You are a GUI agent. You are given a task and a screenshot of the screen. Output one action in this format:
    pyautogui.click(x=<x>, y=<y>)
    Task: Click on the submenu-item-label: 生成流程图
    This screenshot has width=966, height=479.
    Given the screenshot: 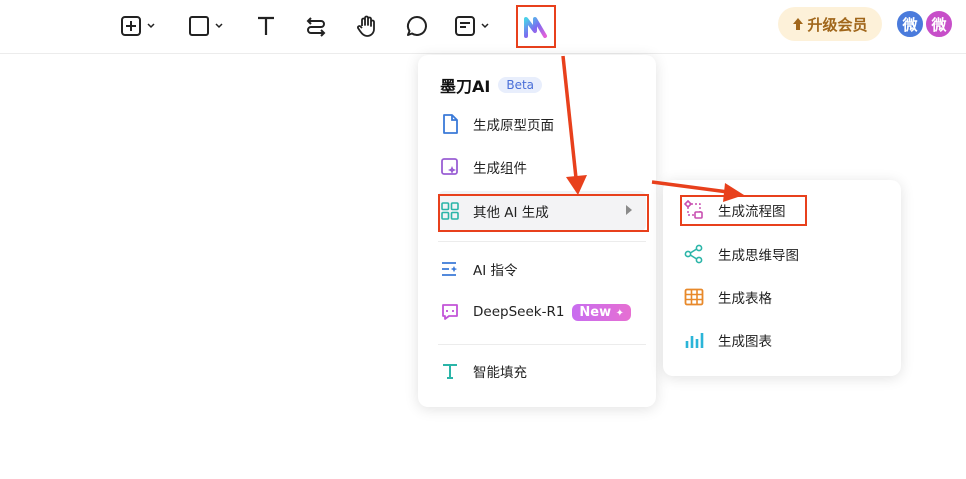 What is the action you would take?
    pyautogui.click(x=752, y=212)
    